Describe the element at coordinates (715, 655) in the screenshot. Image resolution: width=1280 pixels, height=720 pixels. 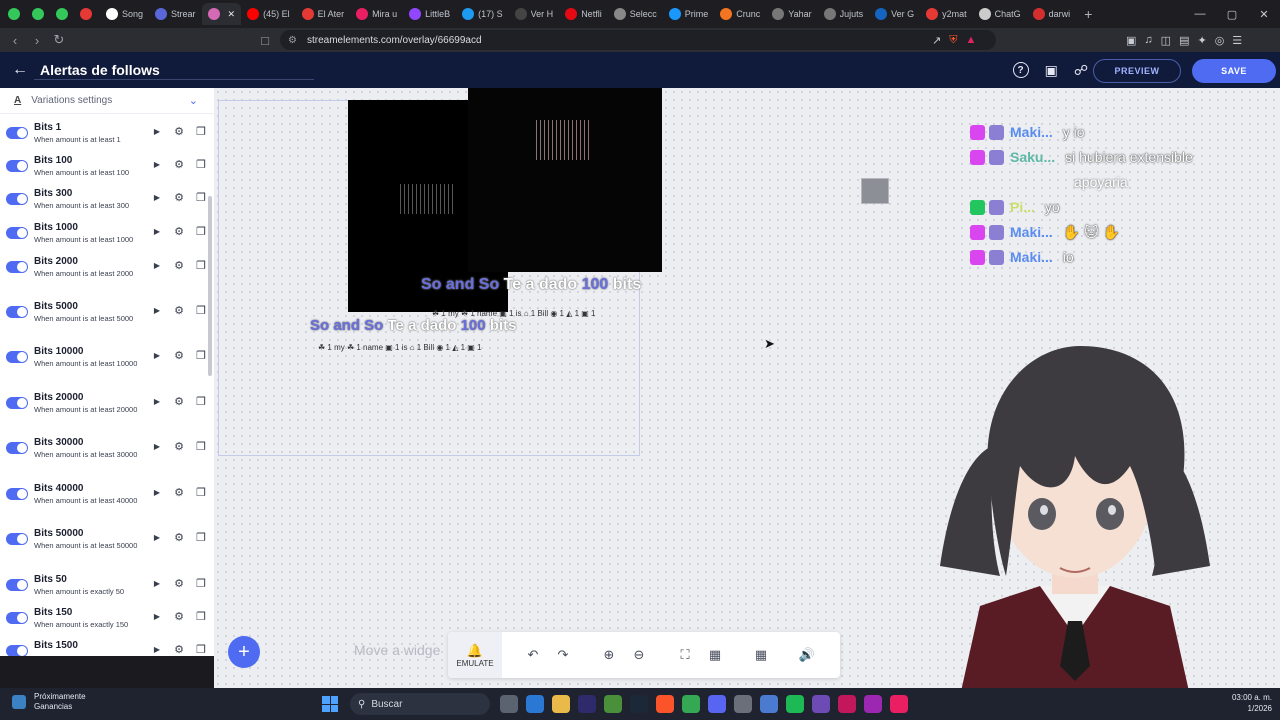
I see `fit-screen-icon: ▦` at that location.